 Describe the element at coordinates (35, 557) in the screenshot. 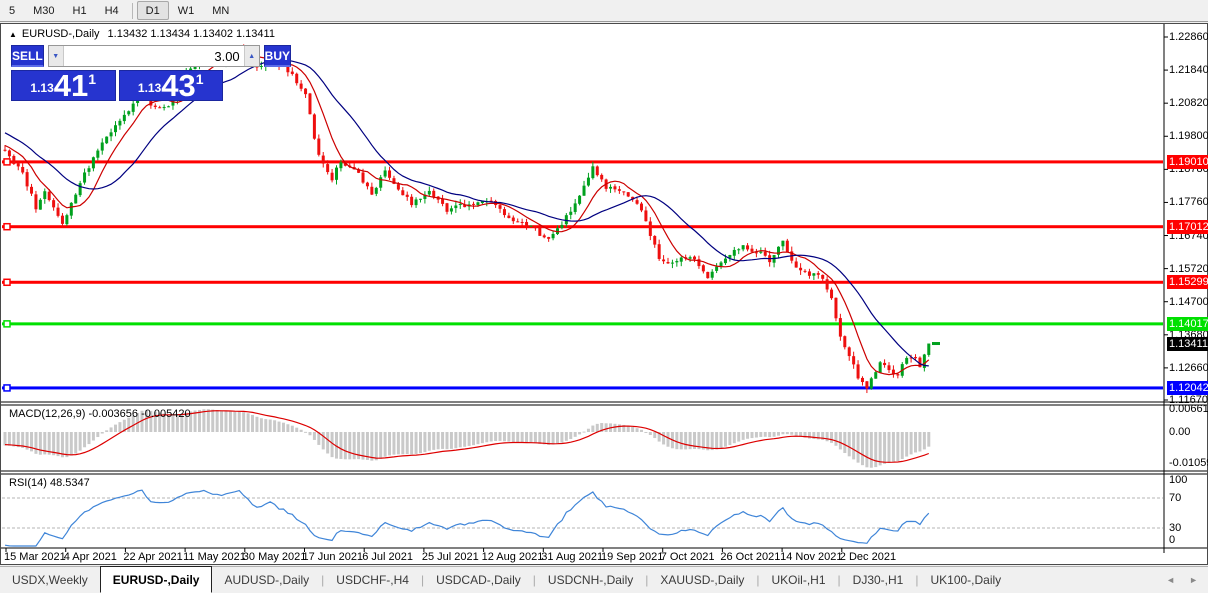

I see `date-axis-label: 15 Mar 2021` at that location.